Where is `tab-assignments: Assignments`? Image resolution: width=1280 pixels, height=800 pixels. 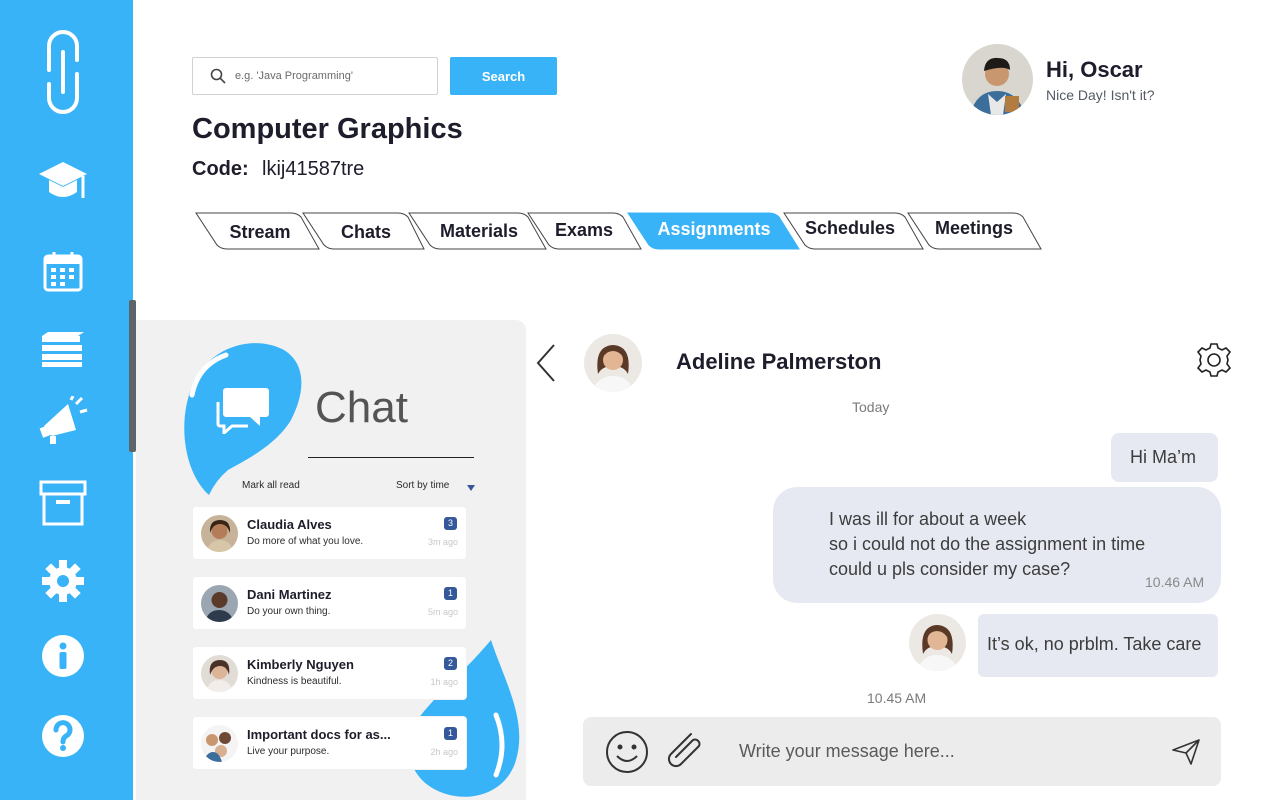
tab-assignments: Assignments is located at coordinates (713, 231).